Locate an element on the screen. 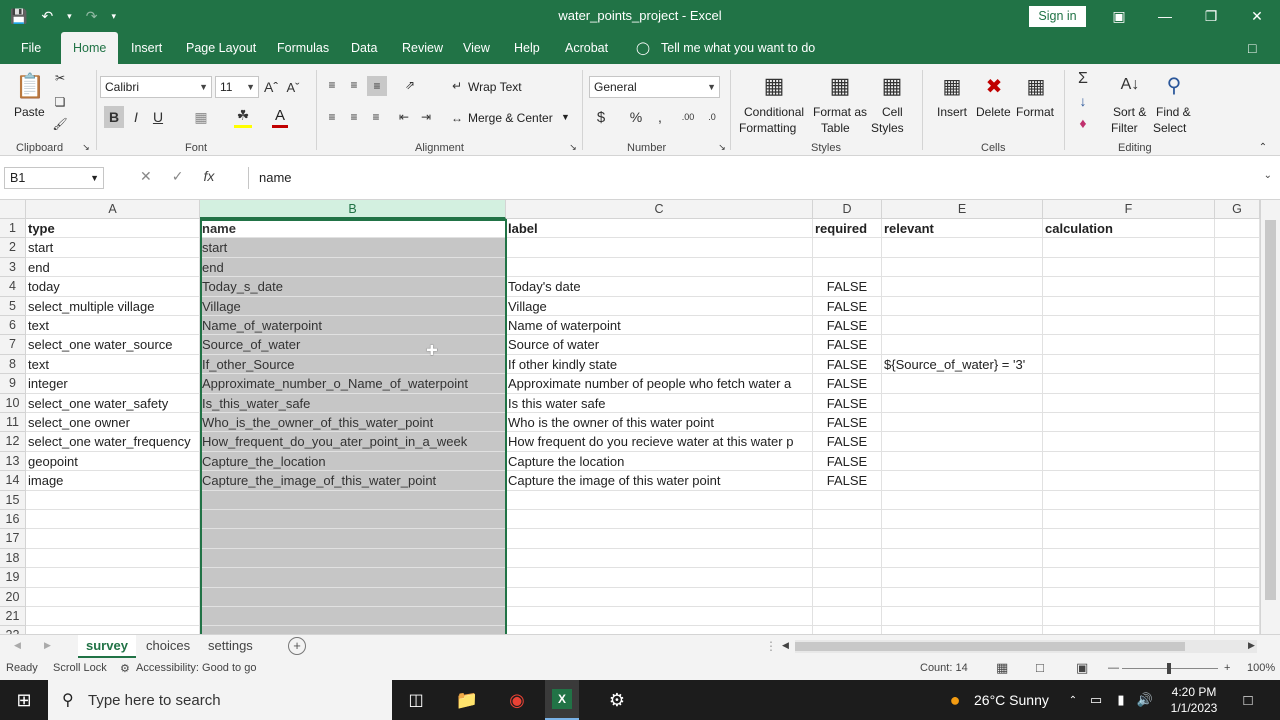 The image size is (1280, 720). column-header-e: E is located at coordinates (962, 209).